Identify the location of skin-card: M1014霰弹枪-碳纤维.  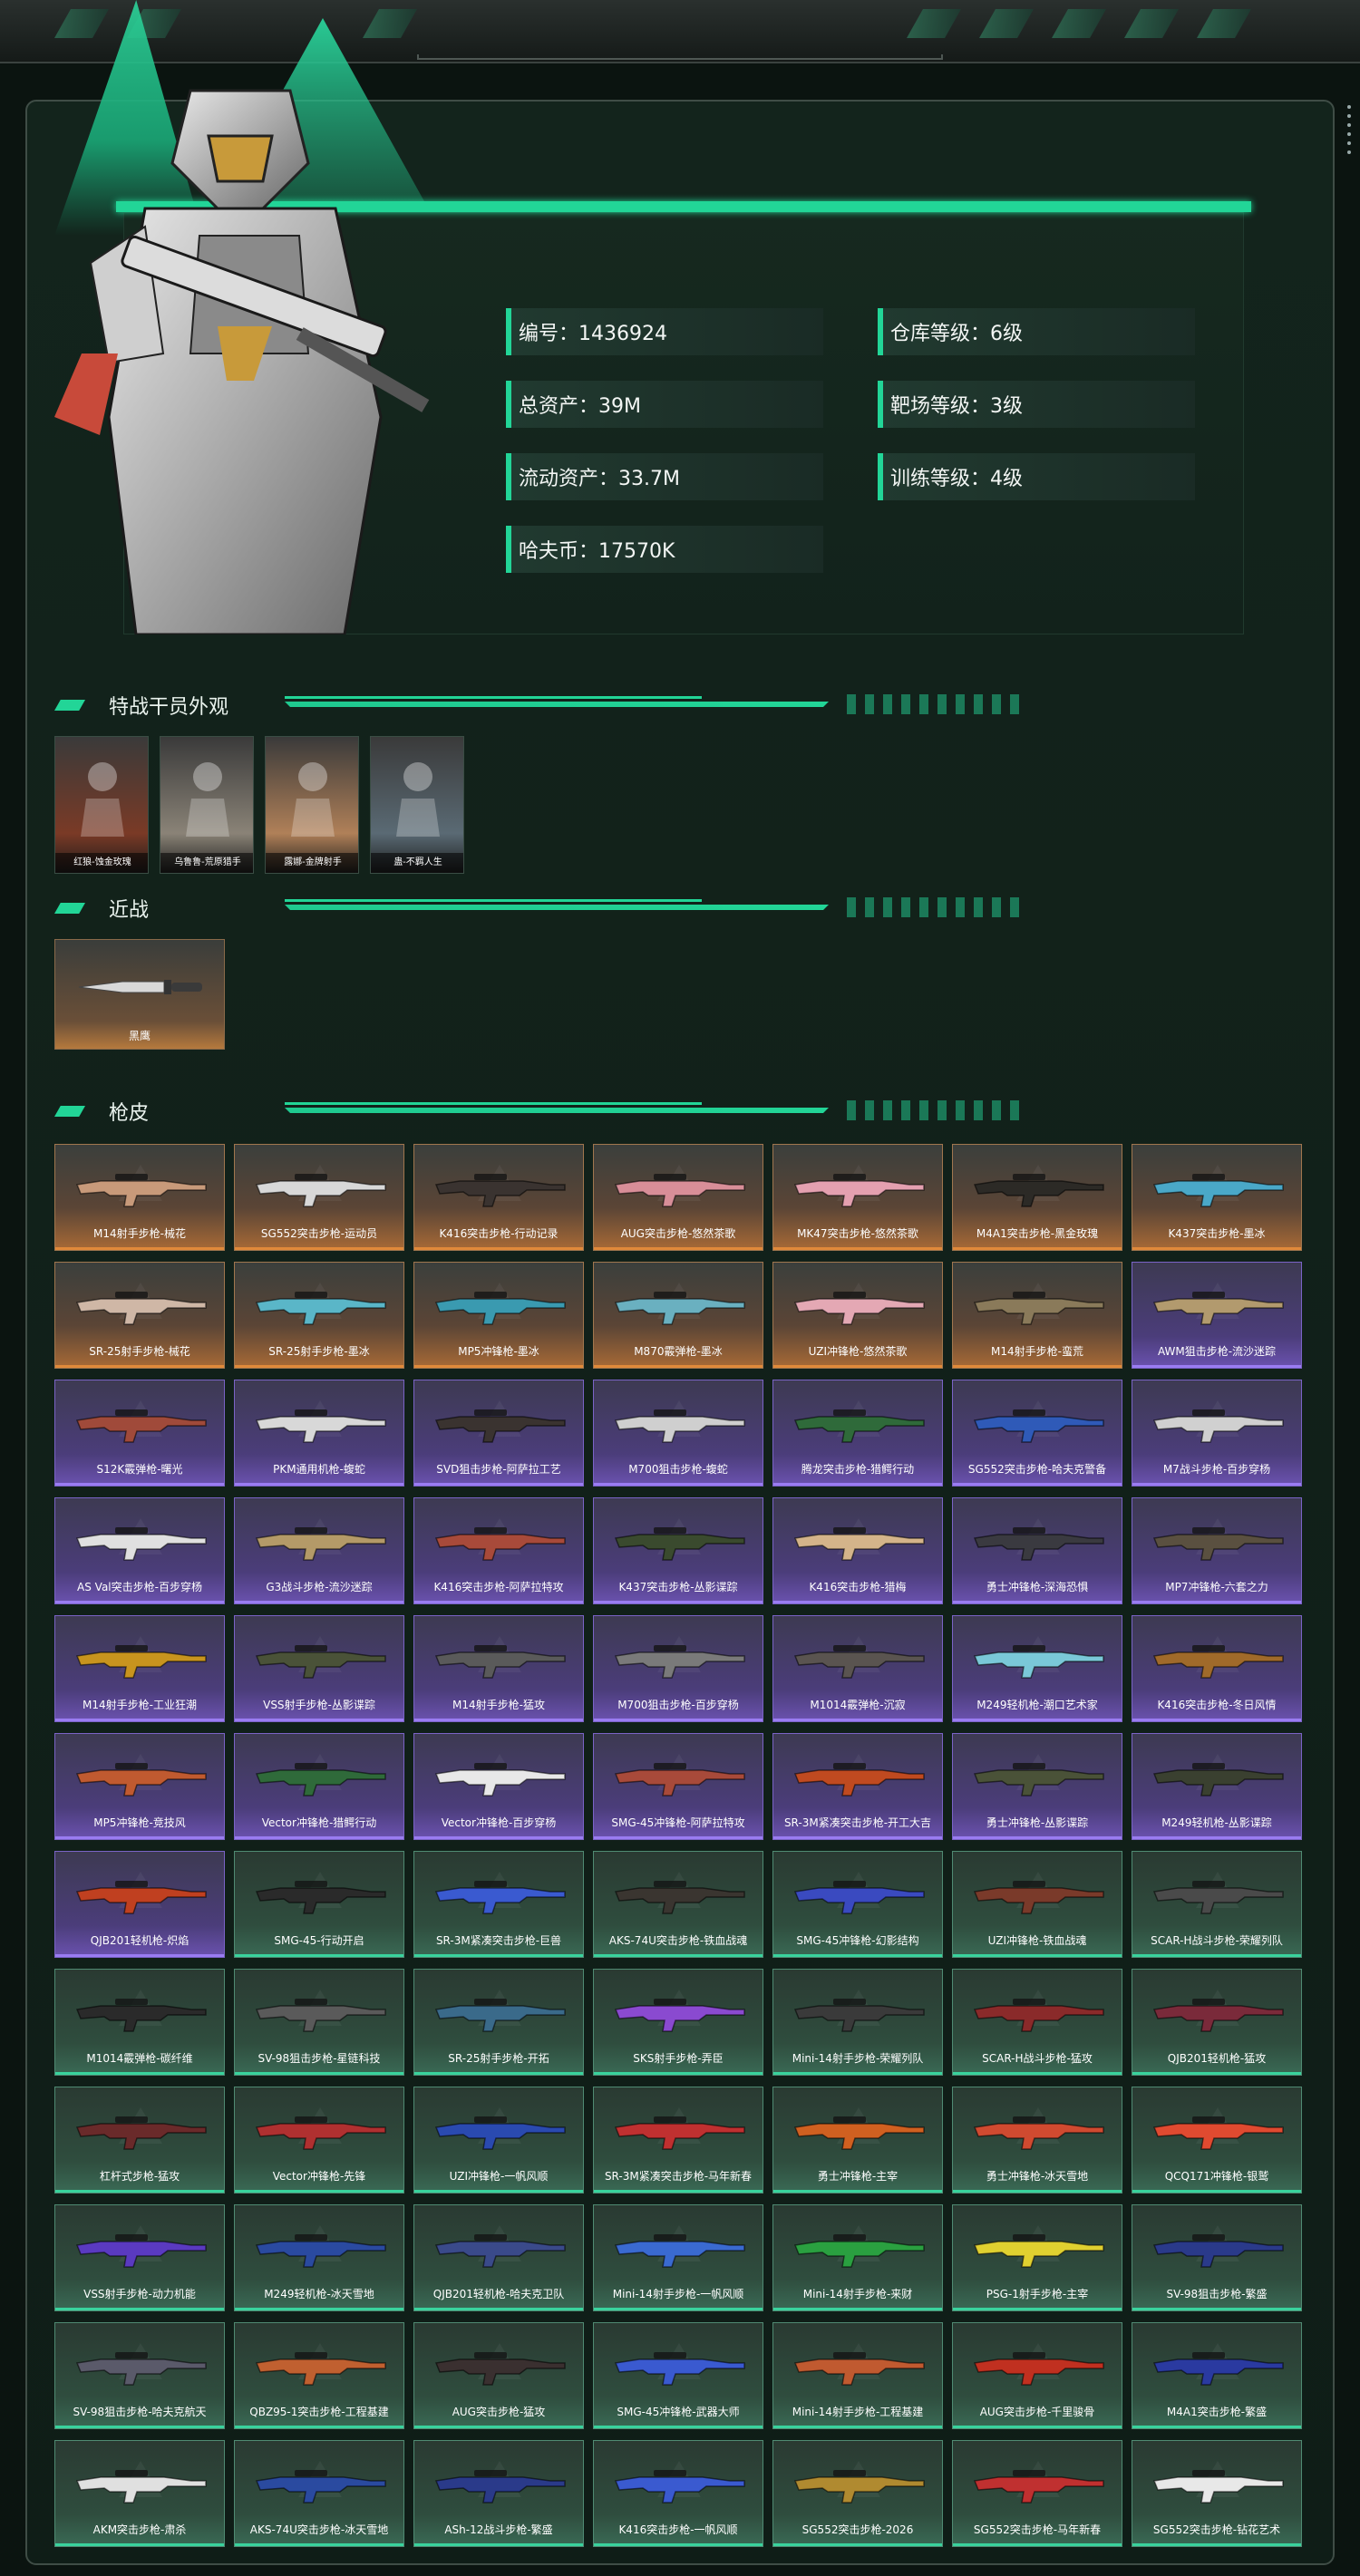
(139, 2022).